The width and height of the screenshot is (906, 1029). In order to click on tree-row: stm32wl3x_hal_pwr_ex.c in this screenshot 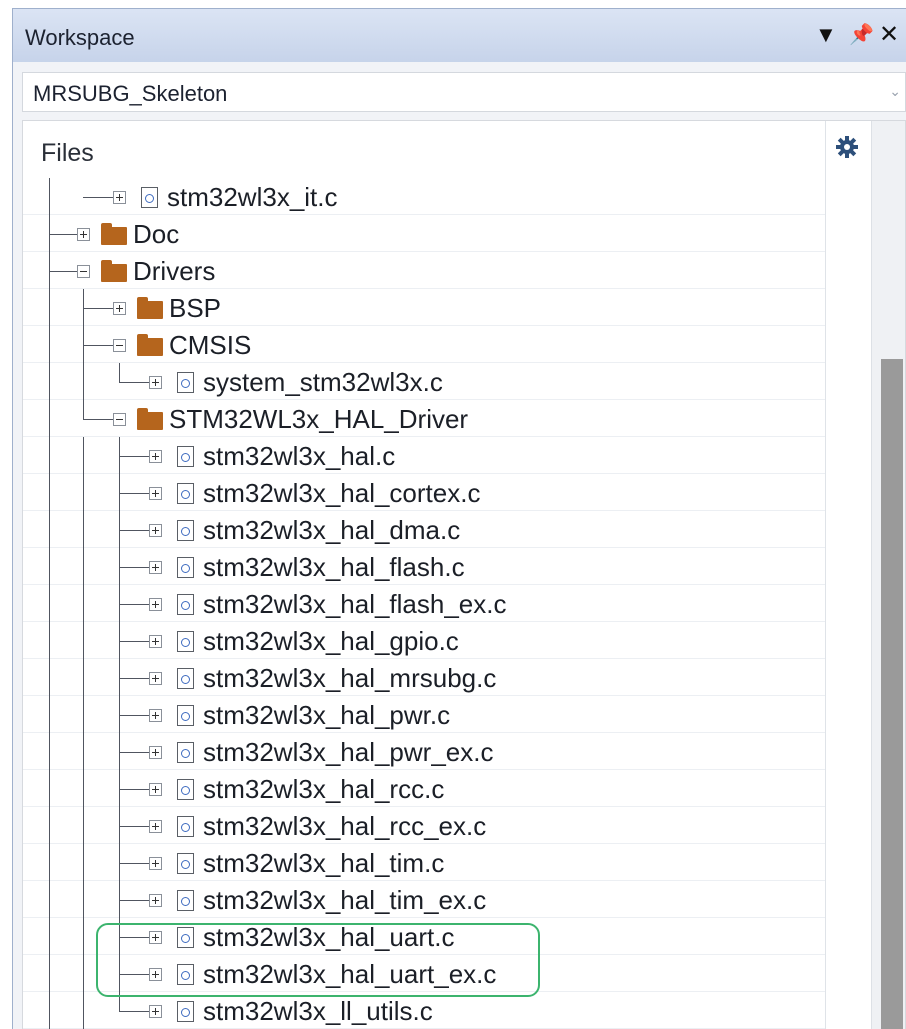, I will do `click(424, 751)`.